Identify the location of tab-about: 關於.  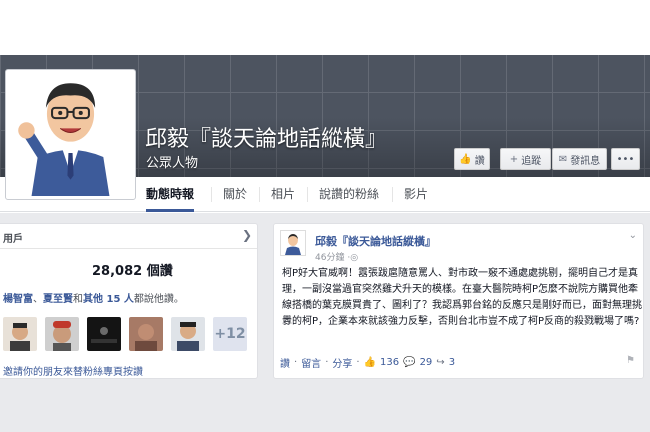
(235, 194).